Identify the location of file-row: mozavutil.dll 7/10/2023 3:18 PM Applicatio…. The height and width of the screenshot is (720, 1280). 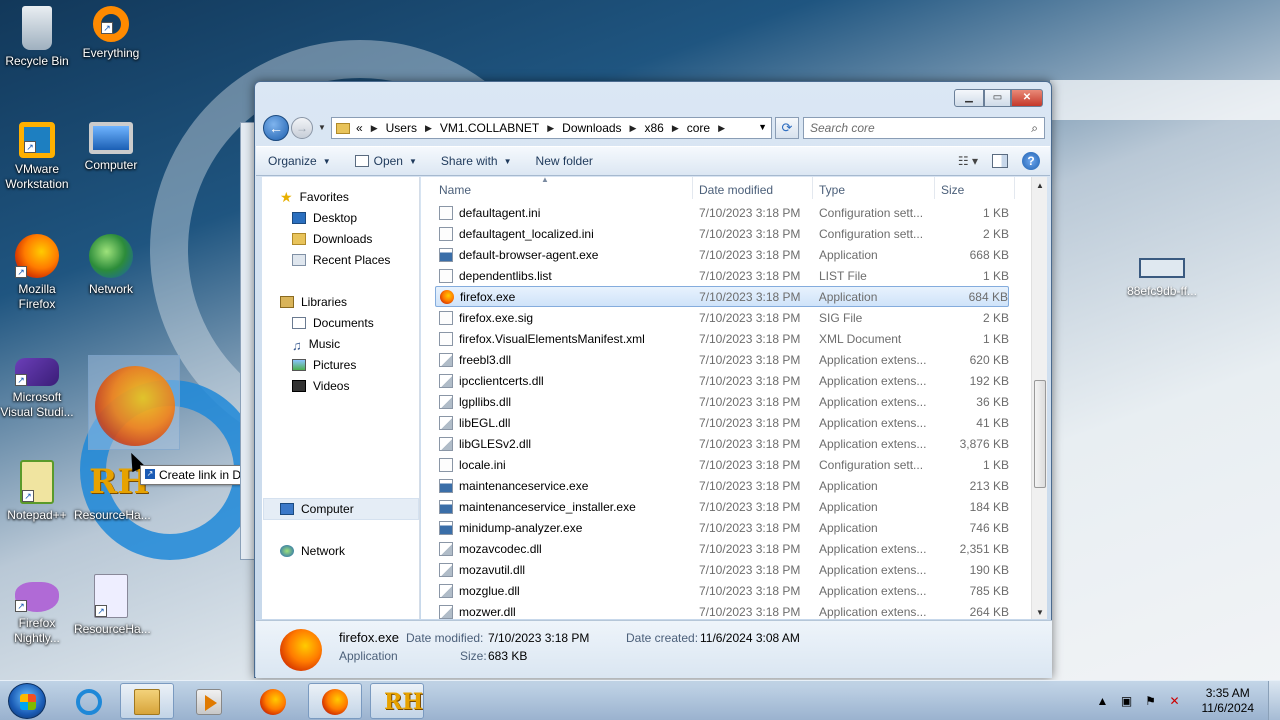
(722, 569).